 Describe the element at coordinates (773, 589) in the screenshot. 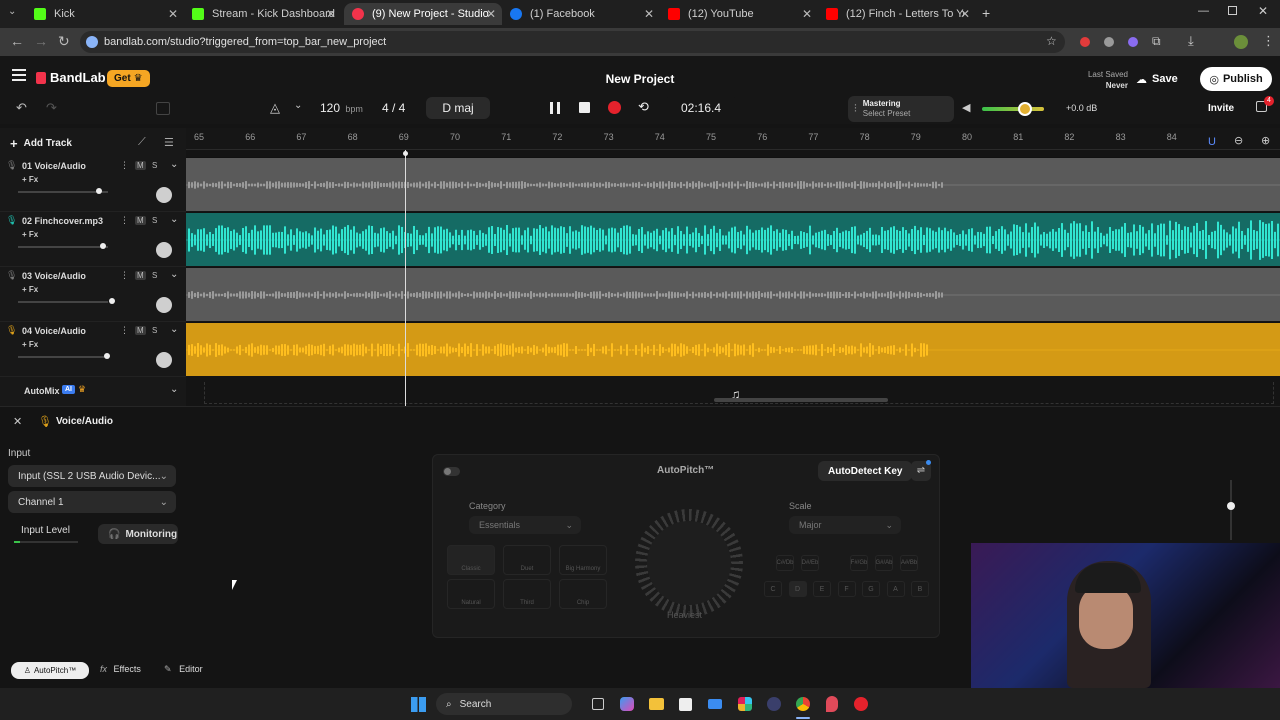

I see `scale-key-natural: C` at that location.